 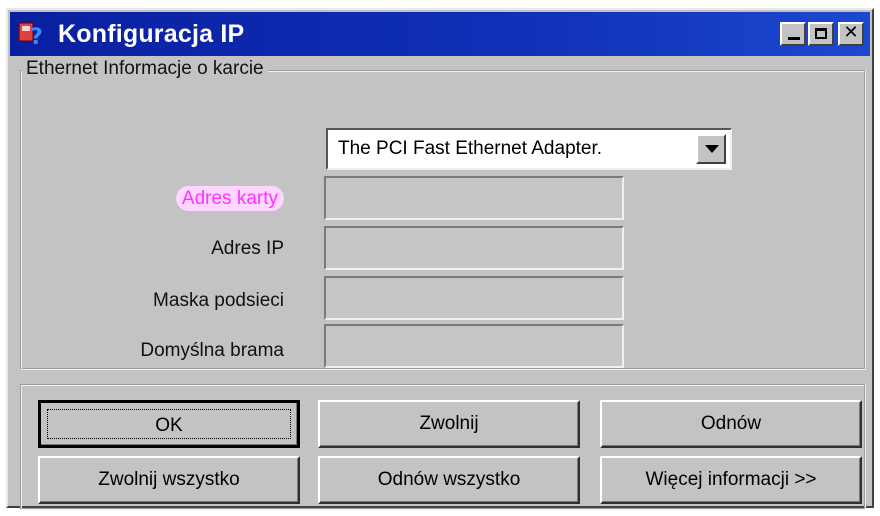 I want to click on renew-all-button: Odnów wszystko, so click(x=449, y=480).